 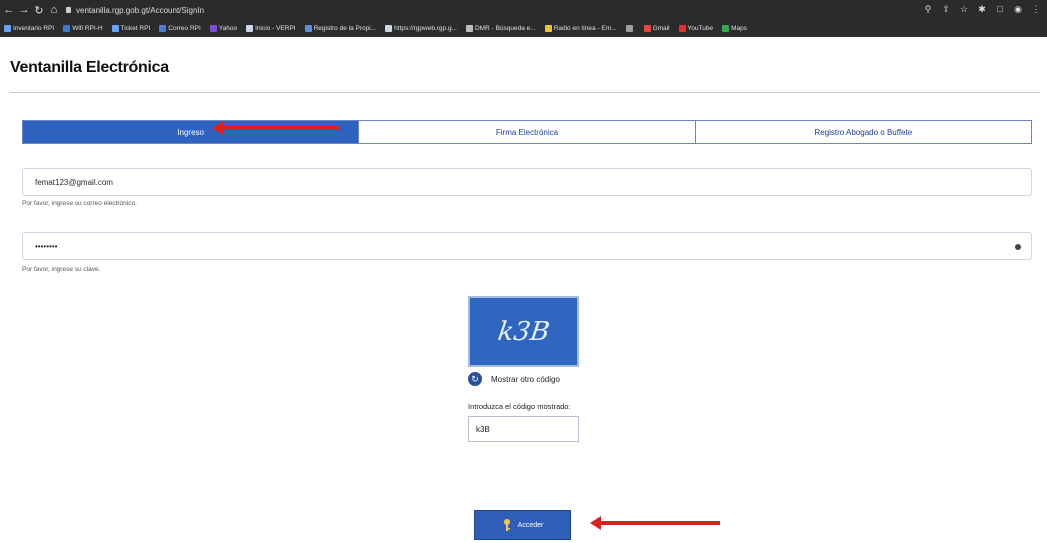 I want to click on bookmark-label: Yahoo, so click(x=228, y=28).